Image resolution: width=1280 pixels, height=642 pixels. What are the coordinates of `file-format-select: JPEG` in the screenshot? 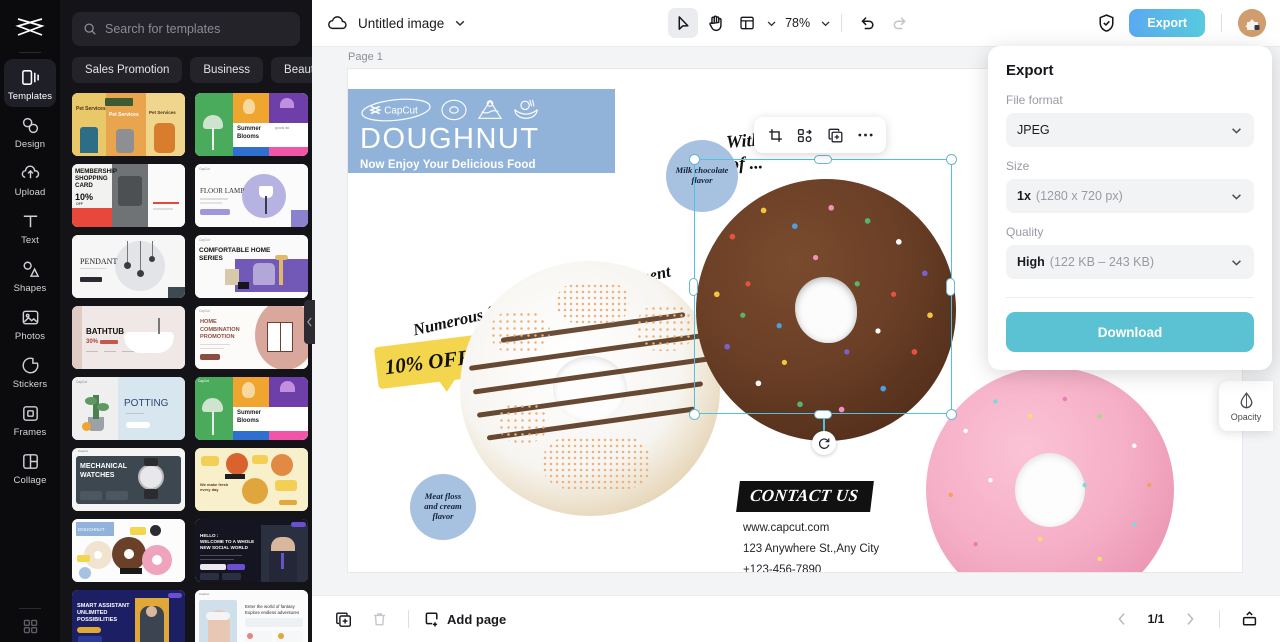 It's located at (1130, 130).